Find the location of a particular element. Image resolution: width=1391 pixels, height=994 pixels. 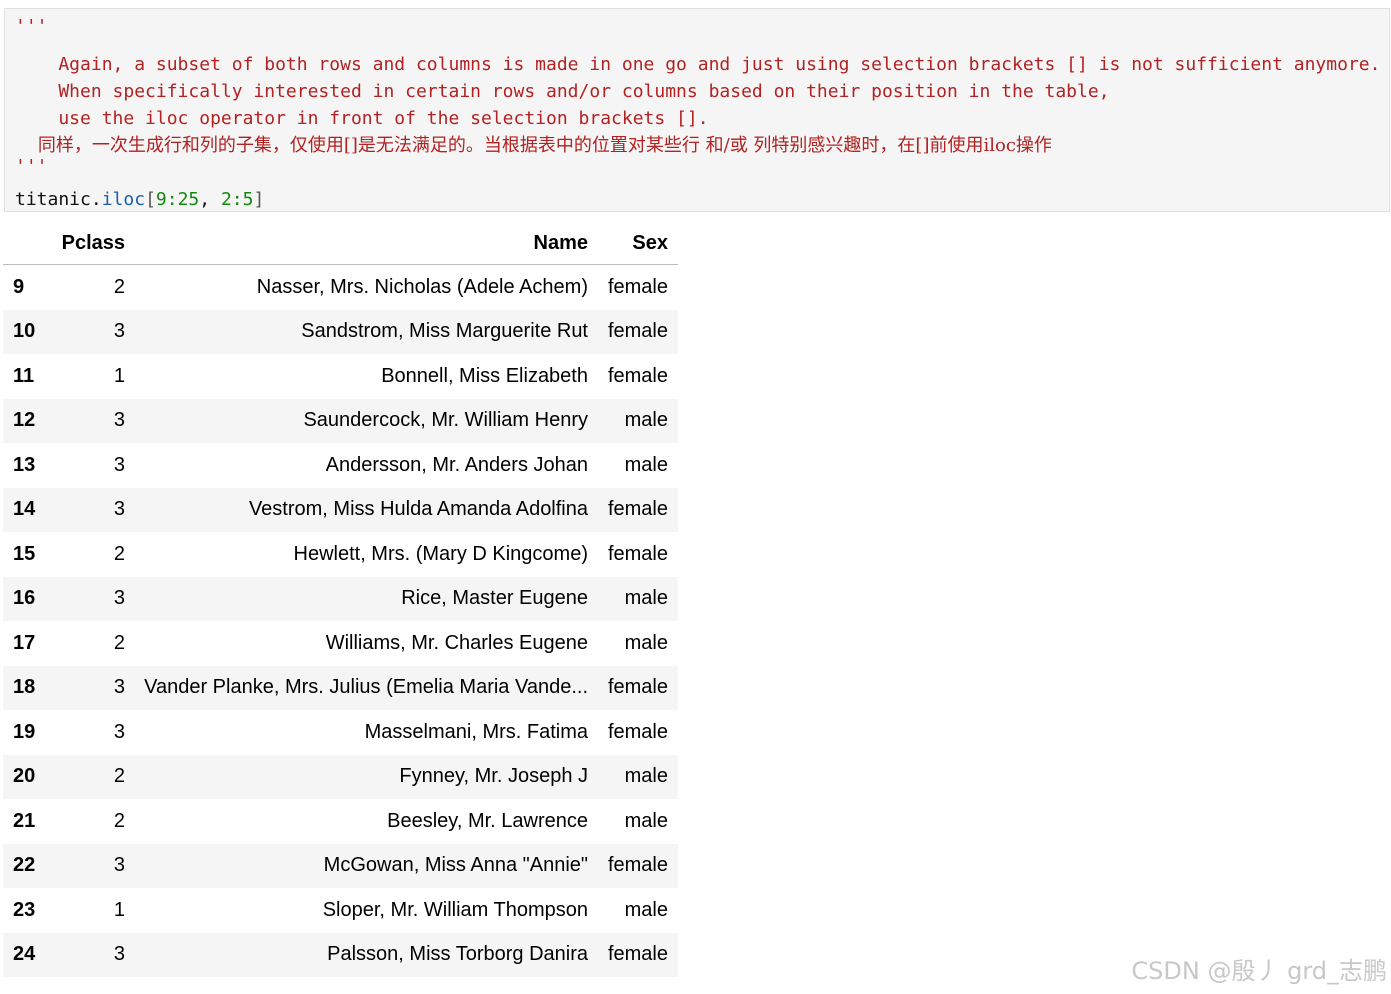

row-index: 9 is located at coordinates (19, 286).